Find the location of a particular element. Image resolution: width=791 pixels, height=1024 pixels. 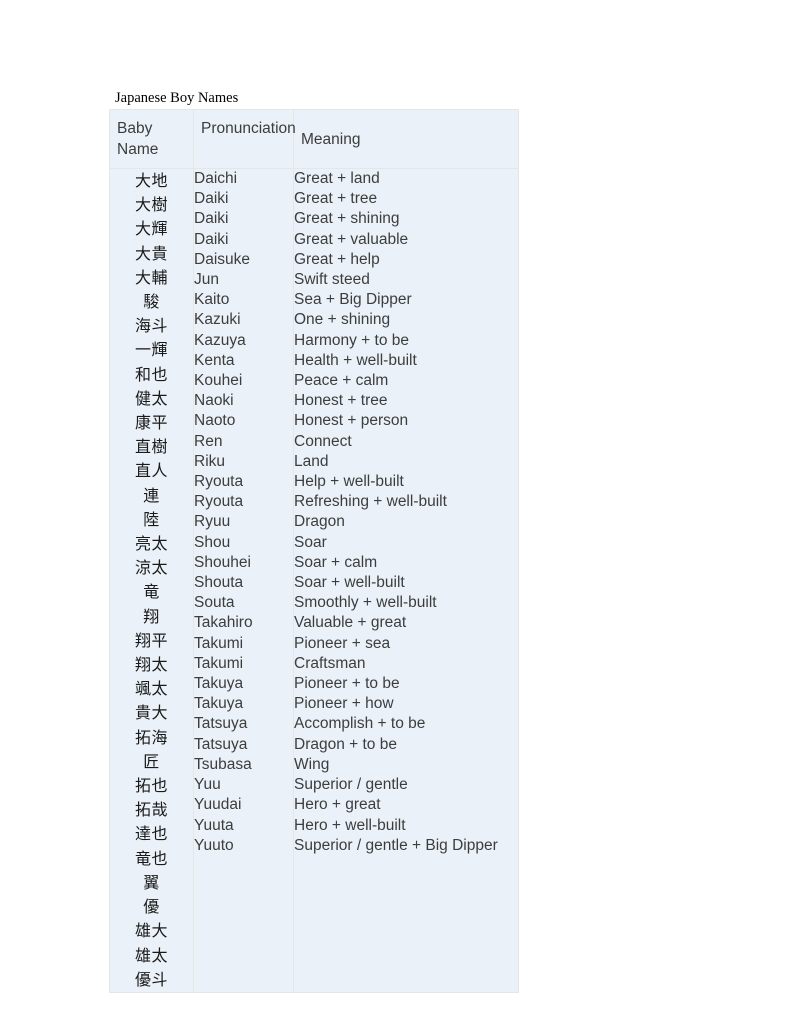

baby-name-item: 康平 is located at coordinates (151, 423).